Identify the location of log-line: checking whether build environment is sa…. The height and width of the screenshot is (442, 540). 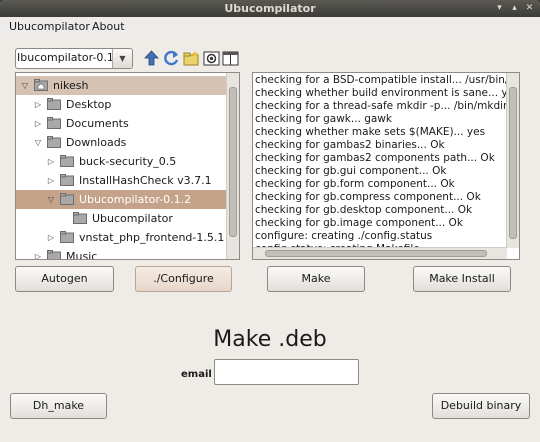
(387, 93).